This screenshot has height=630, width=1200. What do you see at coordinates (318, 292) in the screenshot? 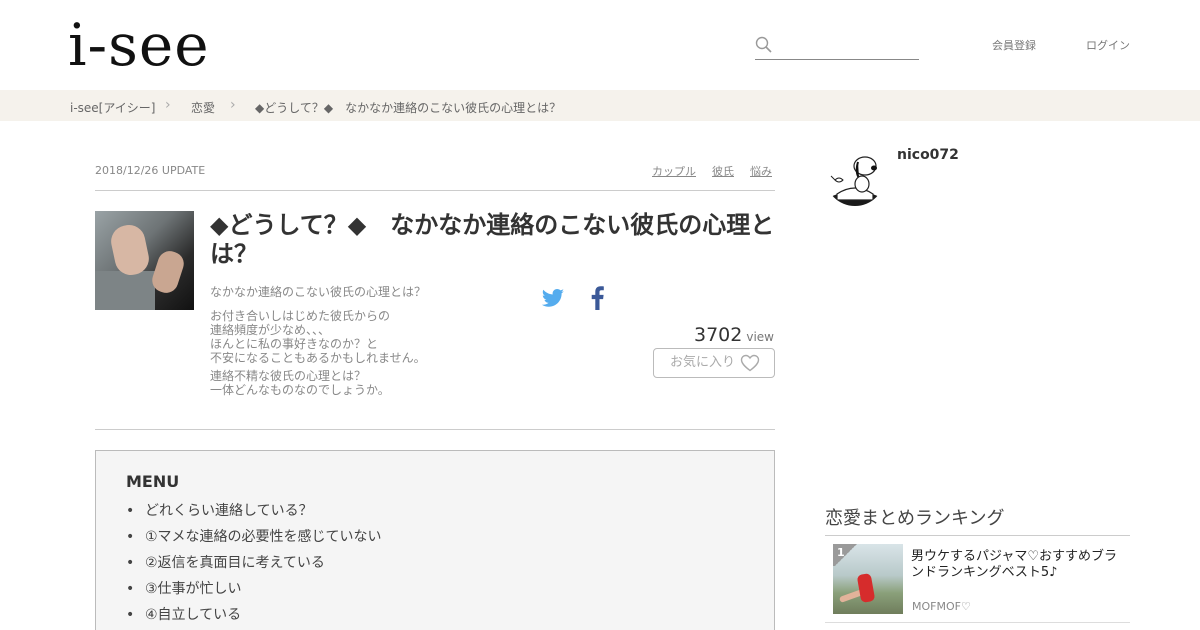
I see `article-description: なかなか連絡のこない彼氏の心理とは？` at bounding box center [318, 292].